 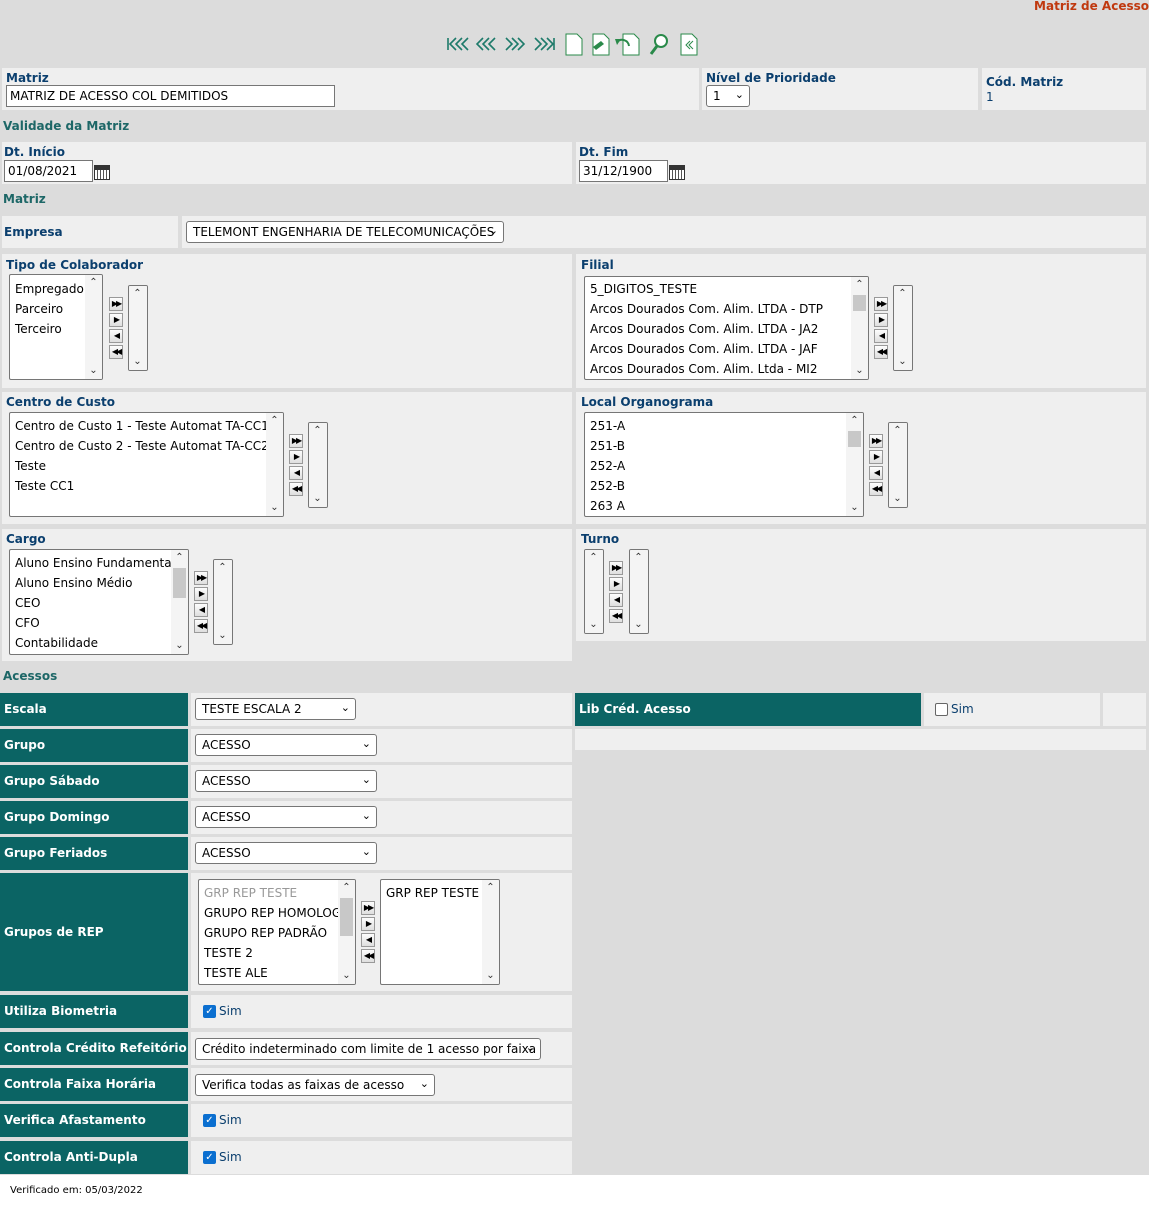 I want to click on cargo-selected-list: ⌃ ⌄, so click(x=223, y=602).